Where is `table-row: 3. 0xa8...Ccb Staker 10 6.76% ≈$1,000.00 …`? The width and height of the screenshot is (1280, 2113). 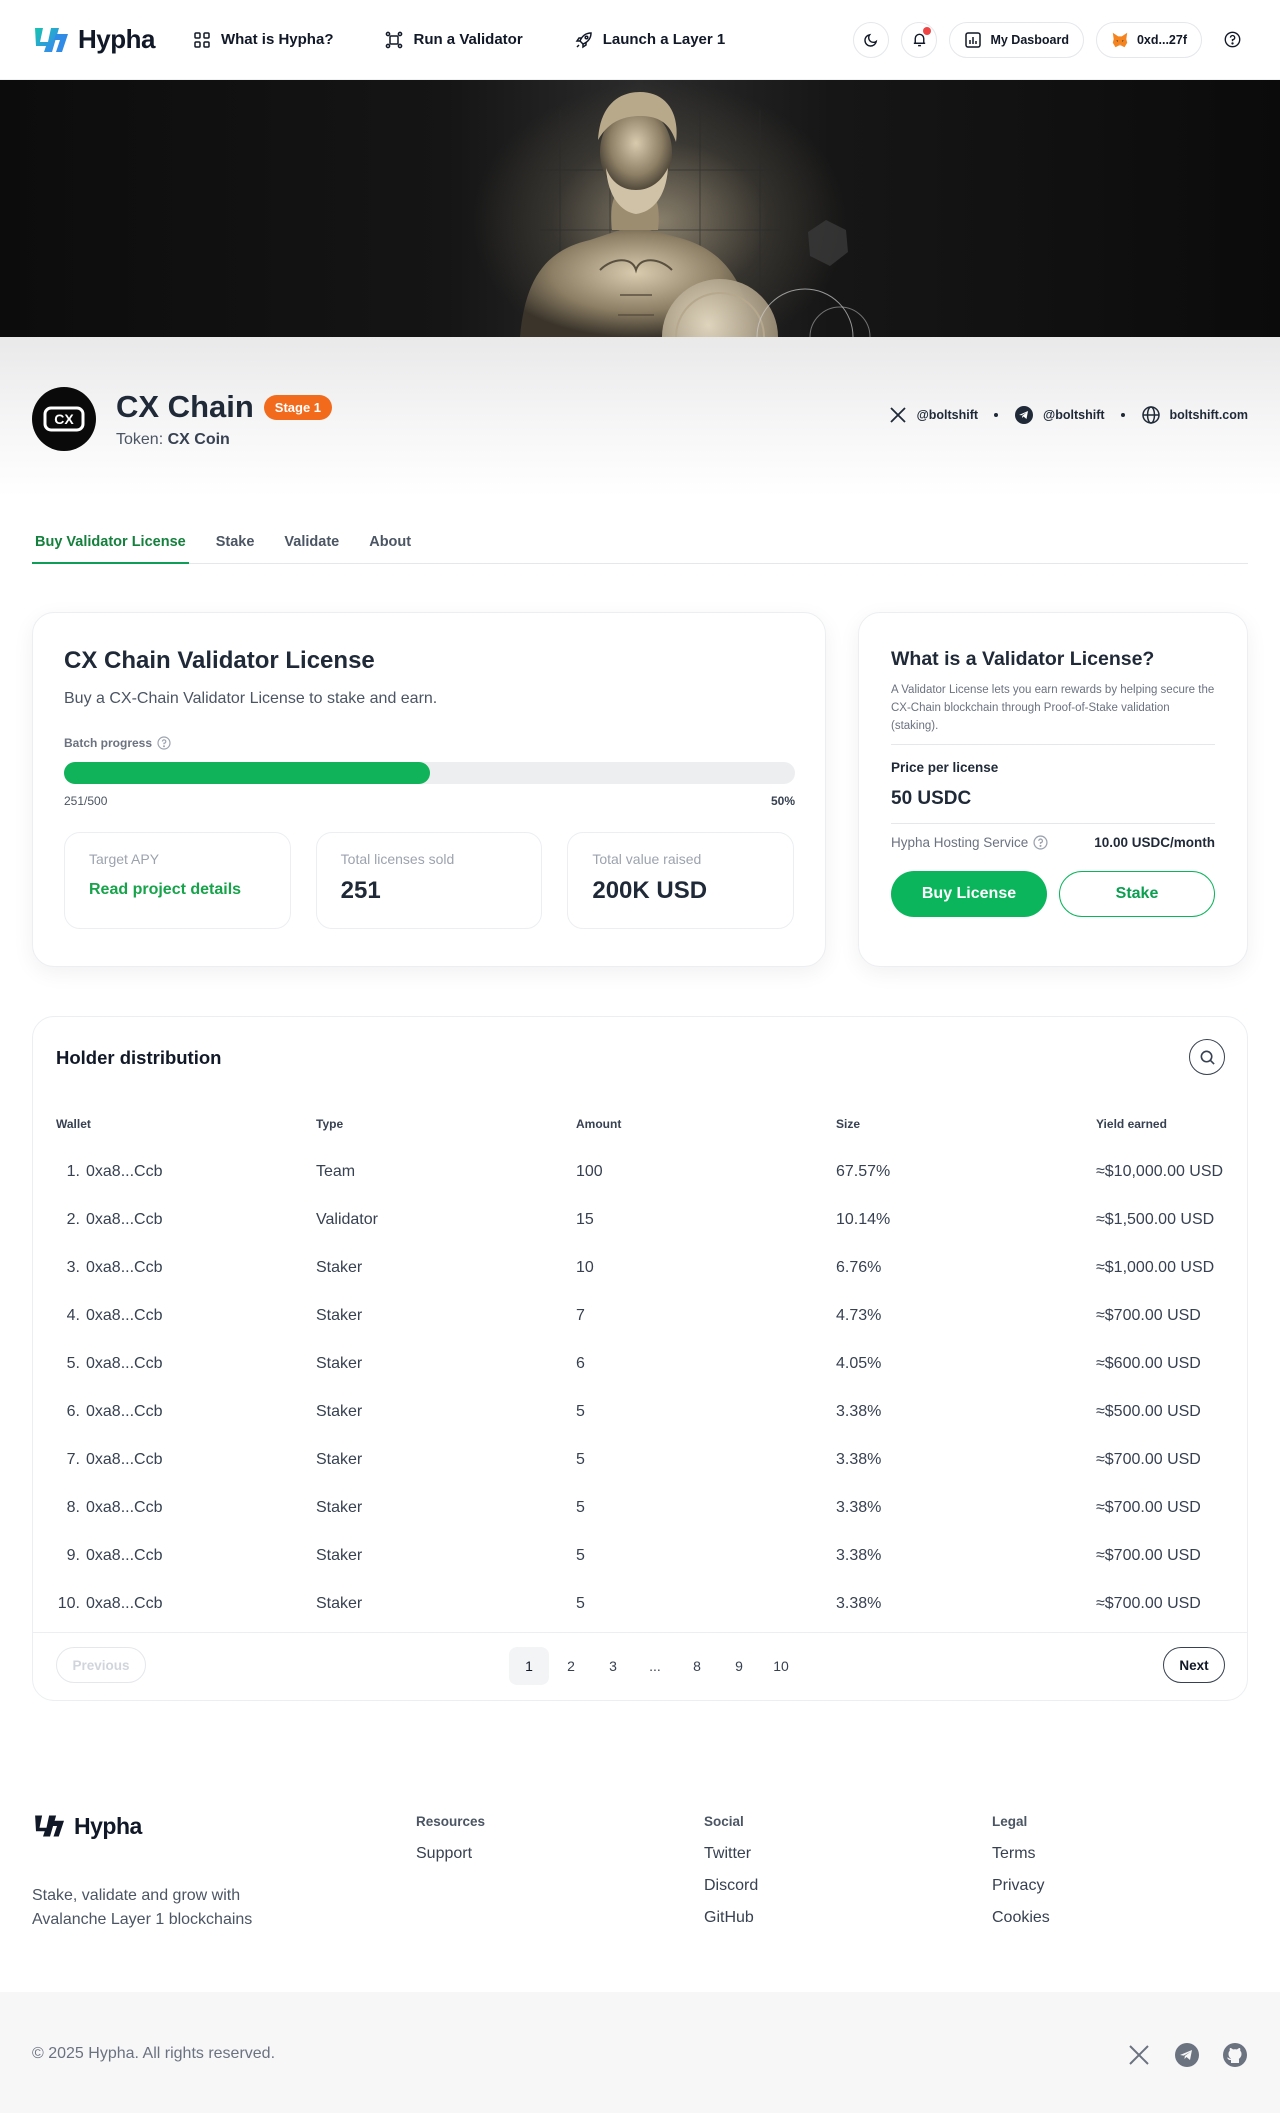
table-row: 3. 0xa8...Ccb Staker 10 6.76% ≈$1,000.00 … is located at coordinates (641, 1268).